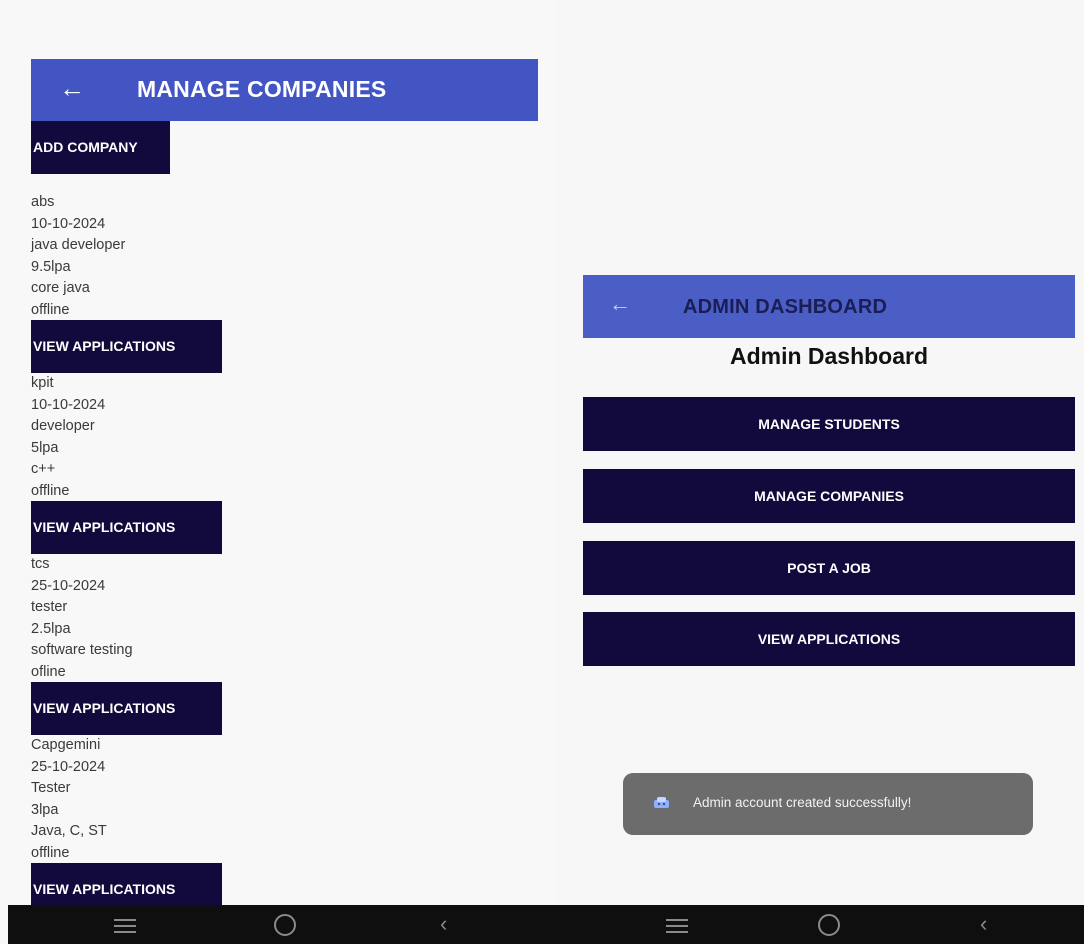  What do you see at coordinates (69, 831) in the screenshot?
I see `company-skills: Java, C, ST` at bounding box center [69, 831].